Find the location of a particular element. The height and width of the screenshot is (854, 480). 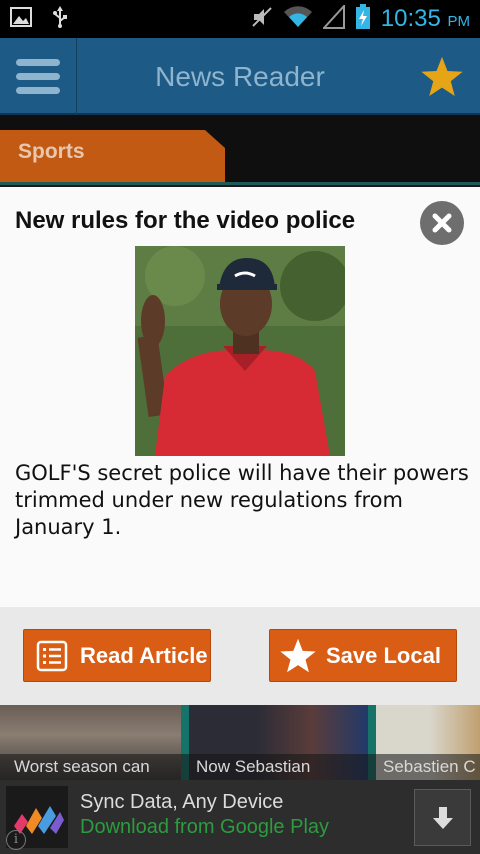

download-arrow-icon is located at coordinates (442, 817).